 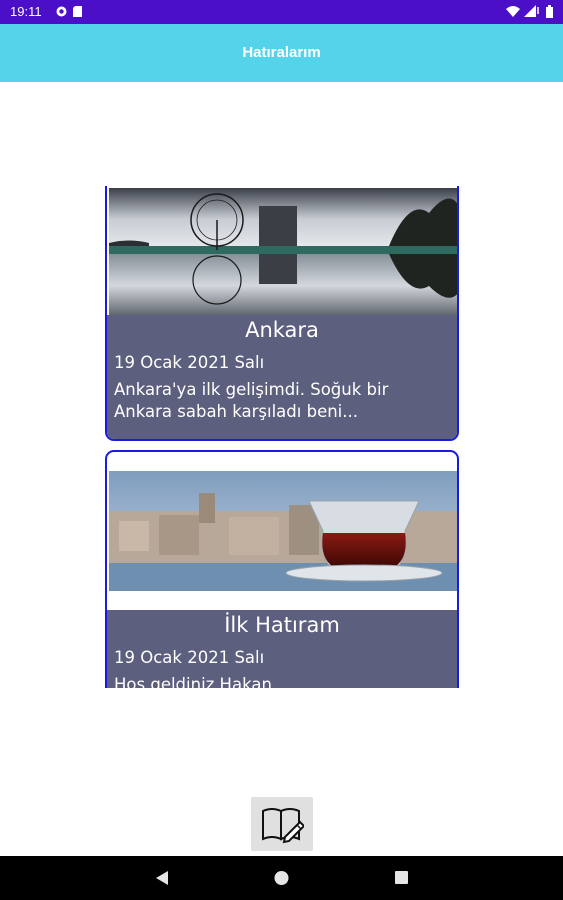 I want to click on home-icon, so click(x=281, y=878).